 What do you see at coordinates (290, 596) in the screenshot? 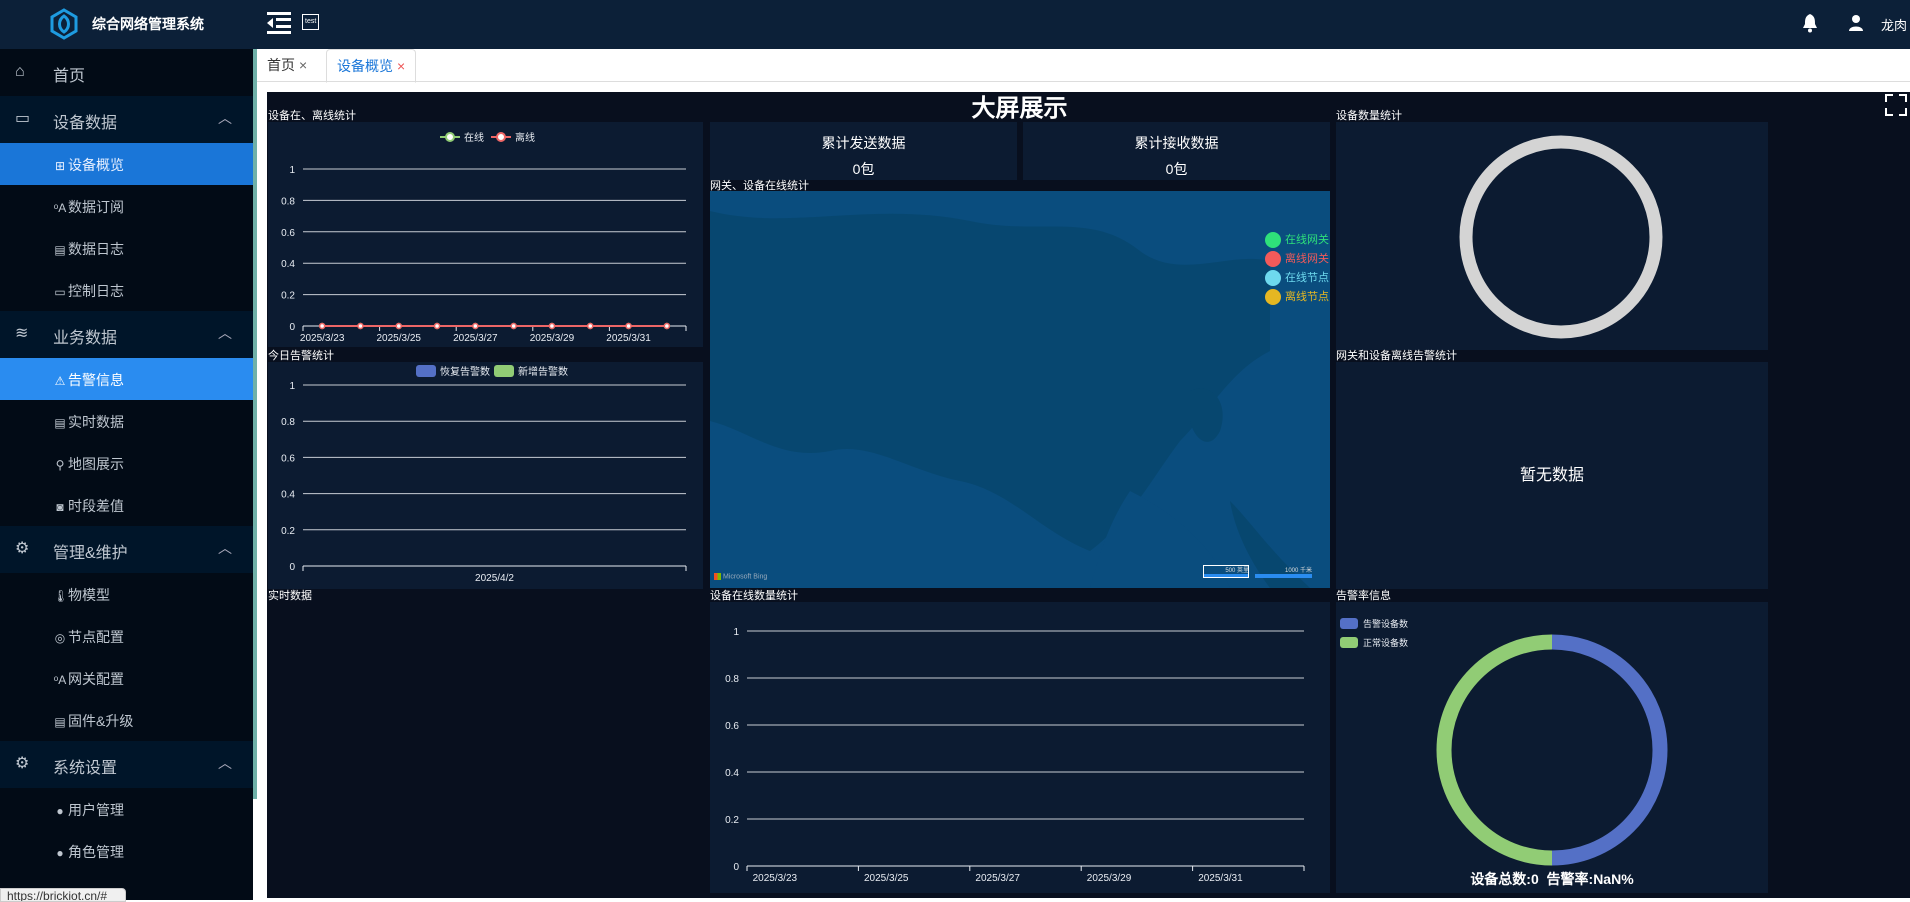
I see `panel-title: 实时数据` at bounding box center [290, 596].